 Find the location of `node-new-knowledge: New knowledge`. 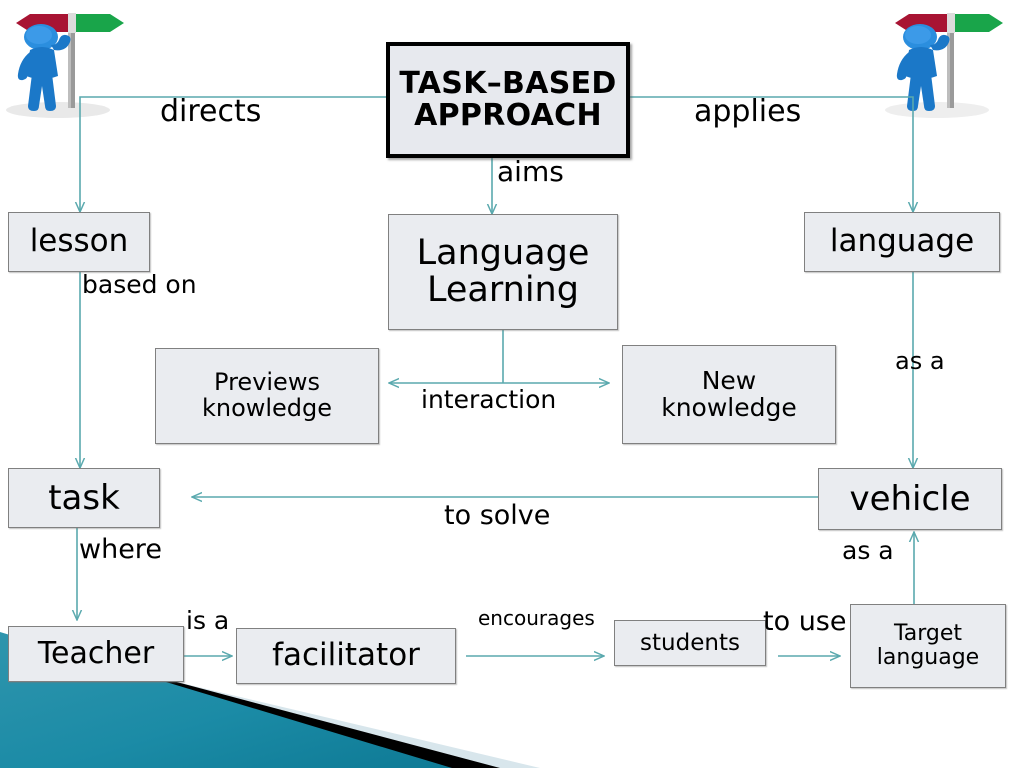

node-new-knowledge: New knowledge is located at coordinates (729, 394).